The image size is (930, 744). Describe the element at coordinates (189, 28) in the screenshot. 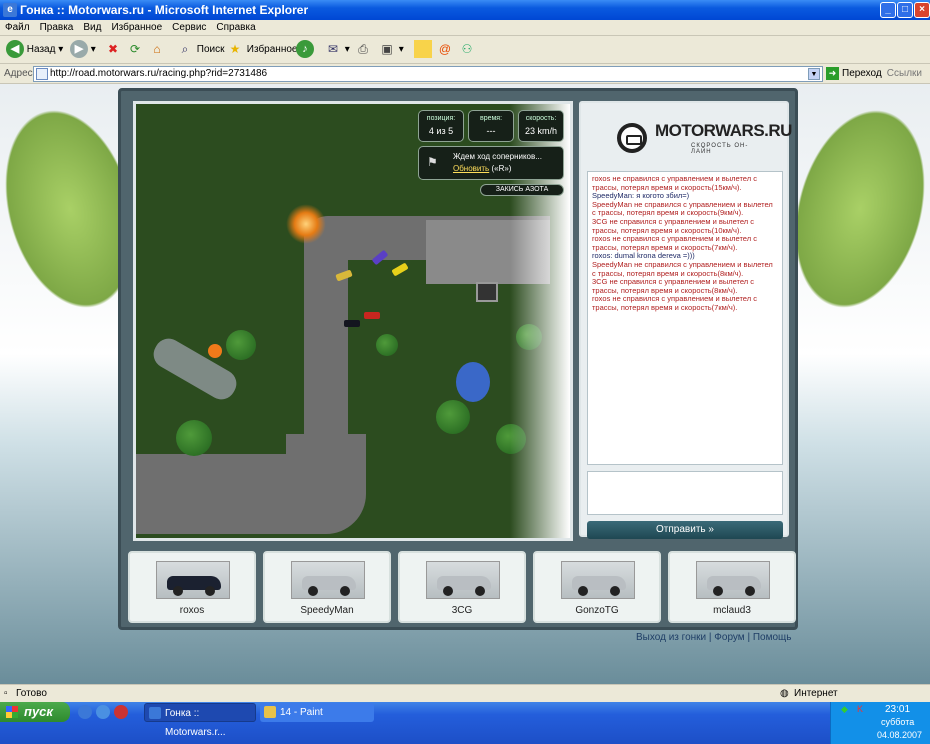

I see `menu-tools: Сервис` at that location.